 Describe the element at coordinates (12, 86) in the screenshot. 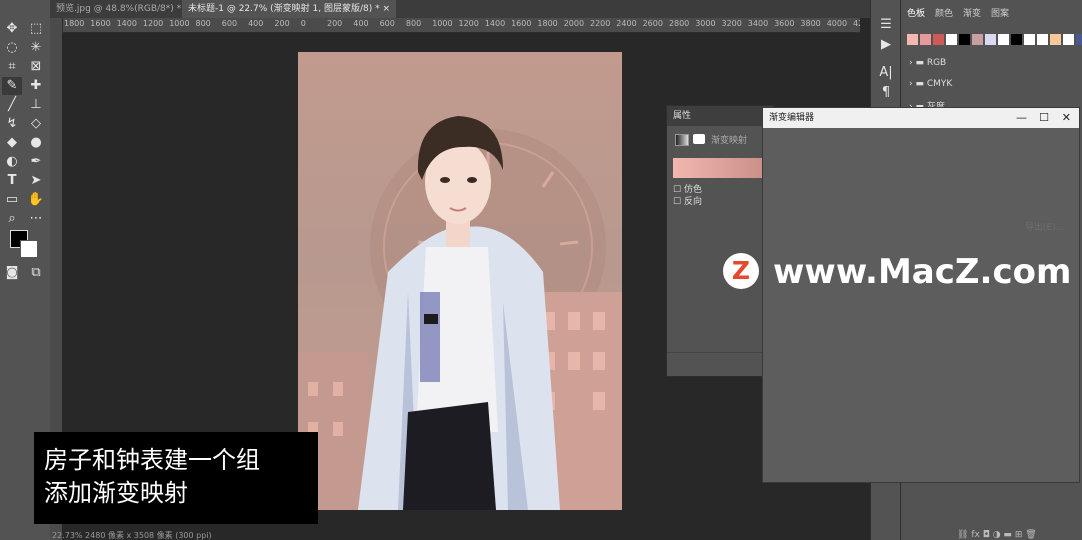

I see `eyedropper-tool-icon: ✎` at that location.